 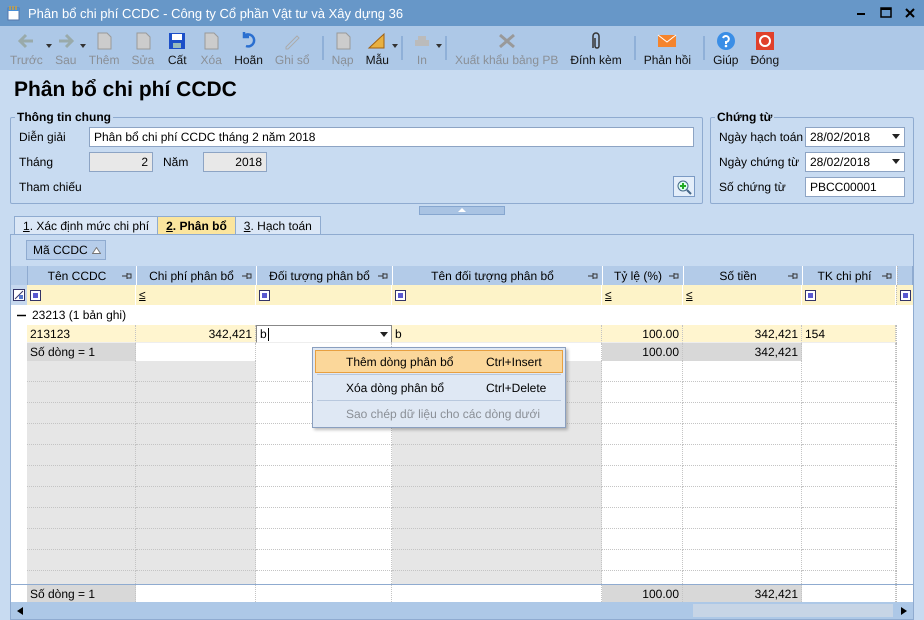 I want to click on field-label: Tham chiếu, so click(x=51, y=187).